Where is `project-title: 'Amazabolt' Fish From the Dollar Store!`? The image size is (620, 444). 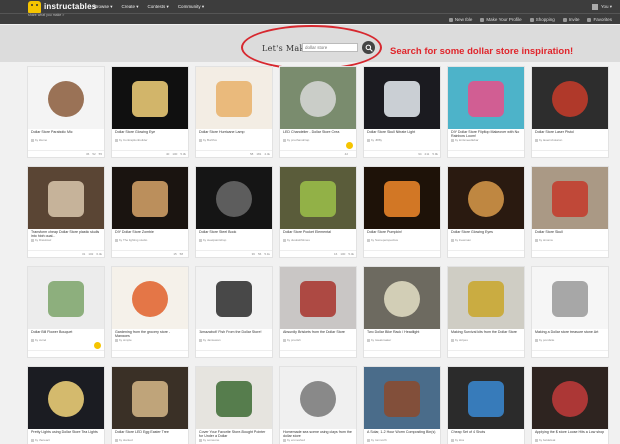 project-title: 'Amazabolt' Fish From the Dollar Store! is located at coordinates (234, 333).